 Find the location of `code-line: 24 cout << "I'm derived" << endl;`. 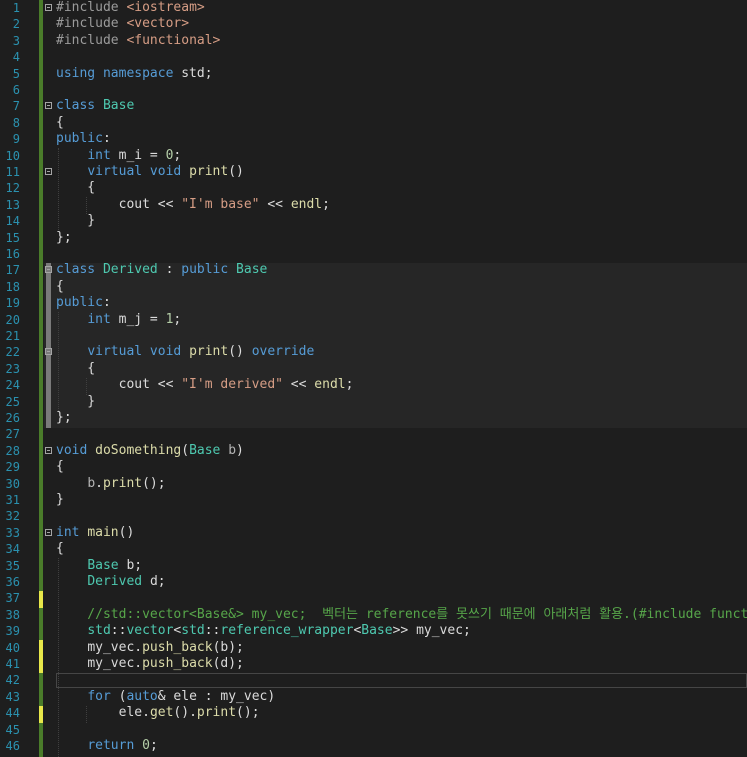

code-line: 24 cout << "I'm derived" << endl; is located at coordinates (373, 385).